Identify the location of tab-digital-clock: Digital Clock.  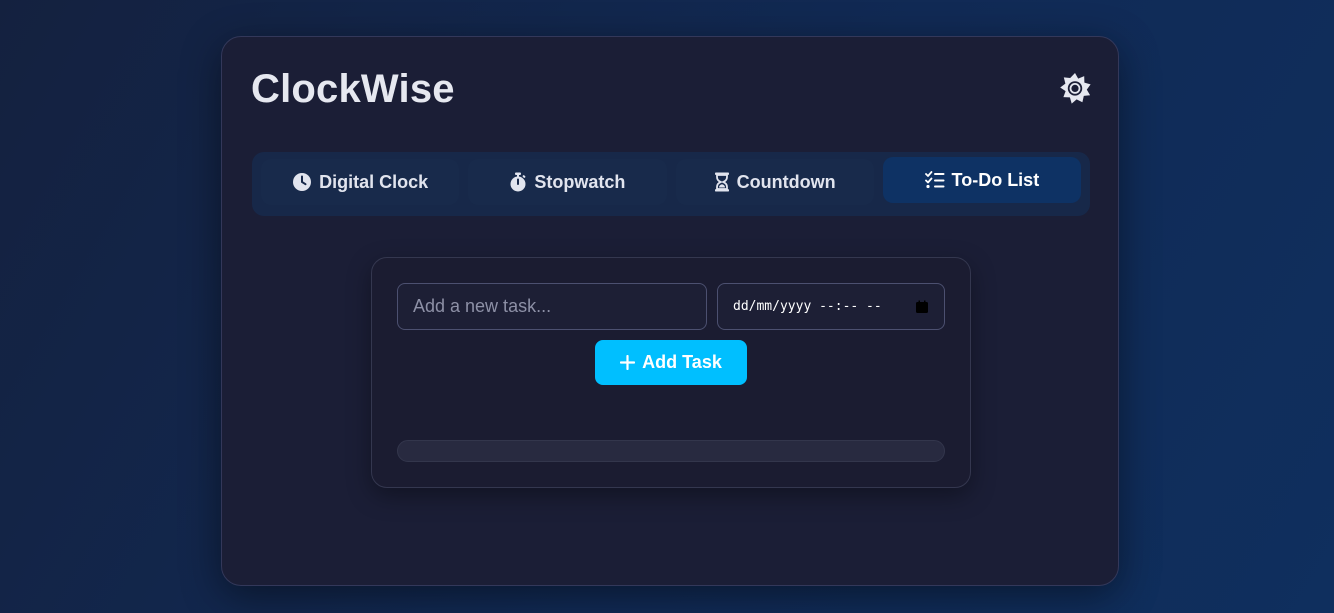
(360, 182).